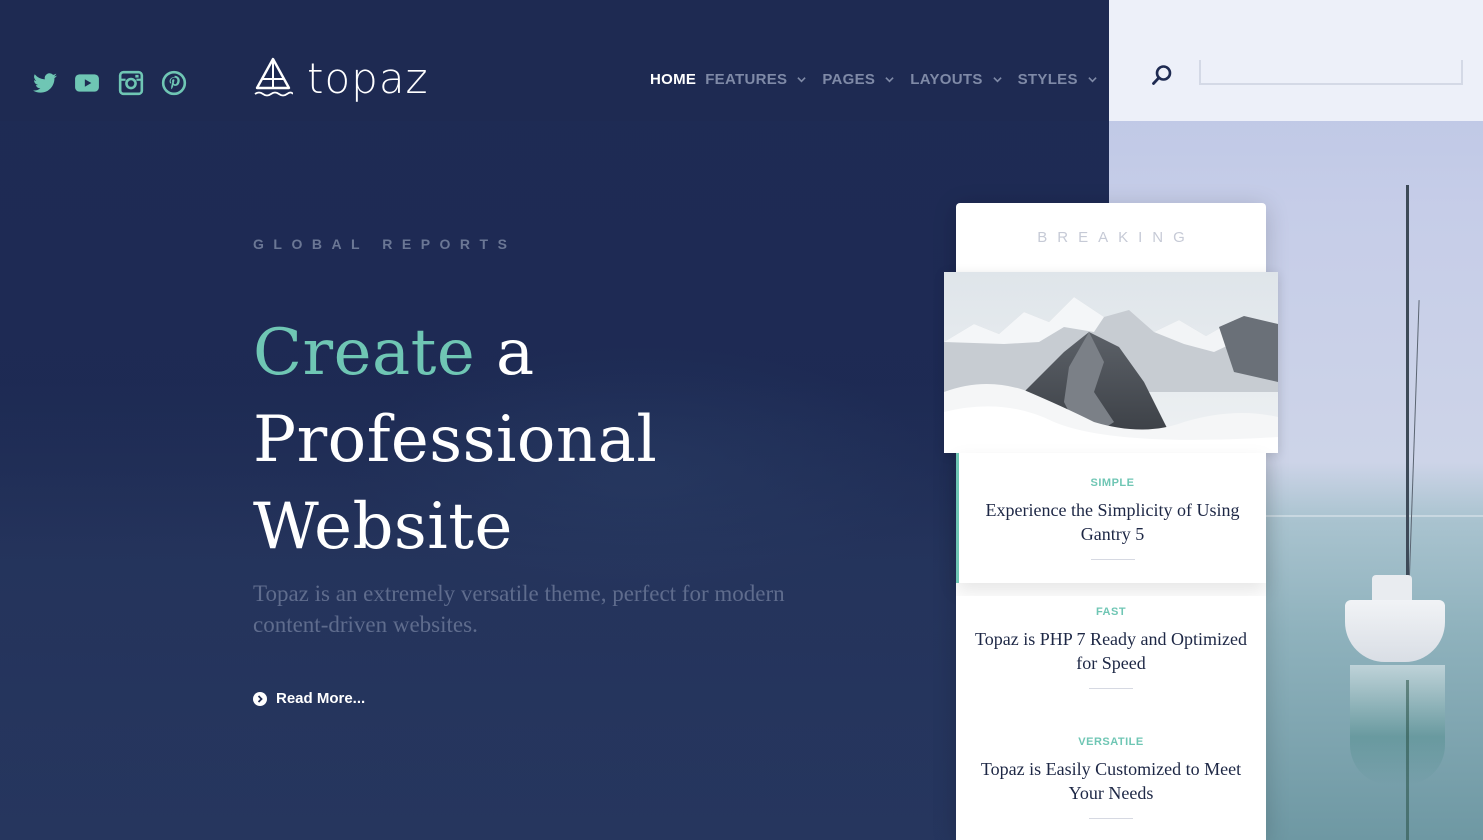 Image resolution: width=1483 pixels, height=840 pixels. Describe the element at coordinates (746, 79) in the screenshot. I see `nav-item-label: FEATURES` at that location.